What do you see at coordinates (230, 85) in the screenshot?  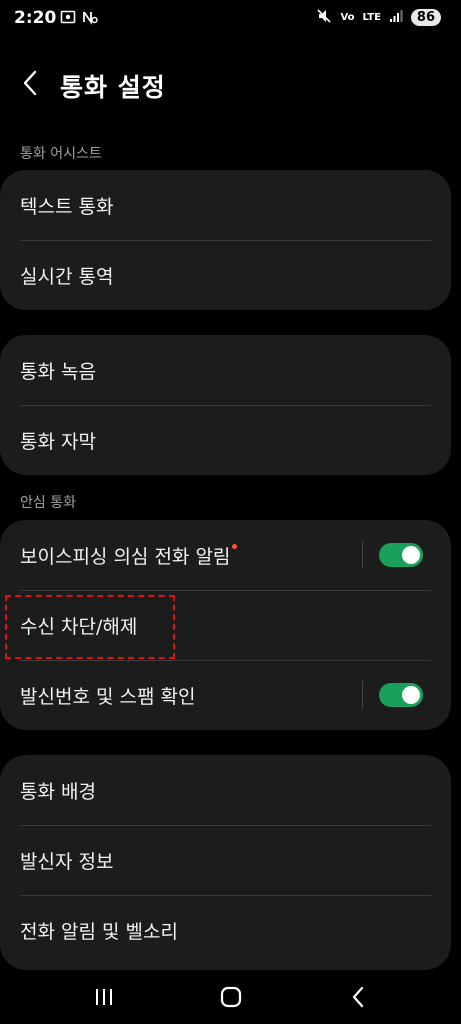 I see `header: 통화 설정` at bounding box center [230, 85].